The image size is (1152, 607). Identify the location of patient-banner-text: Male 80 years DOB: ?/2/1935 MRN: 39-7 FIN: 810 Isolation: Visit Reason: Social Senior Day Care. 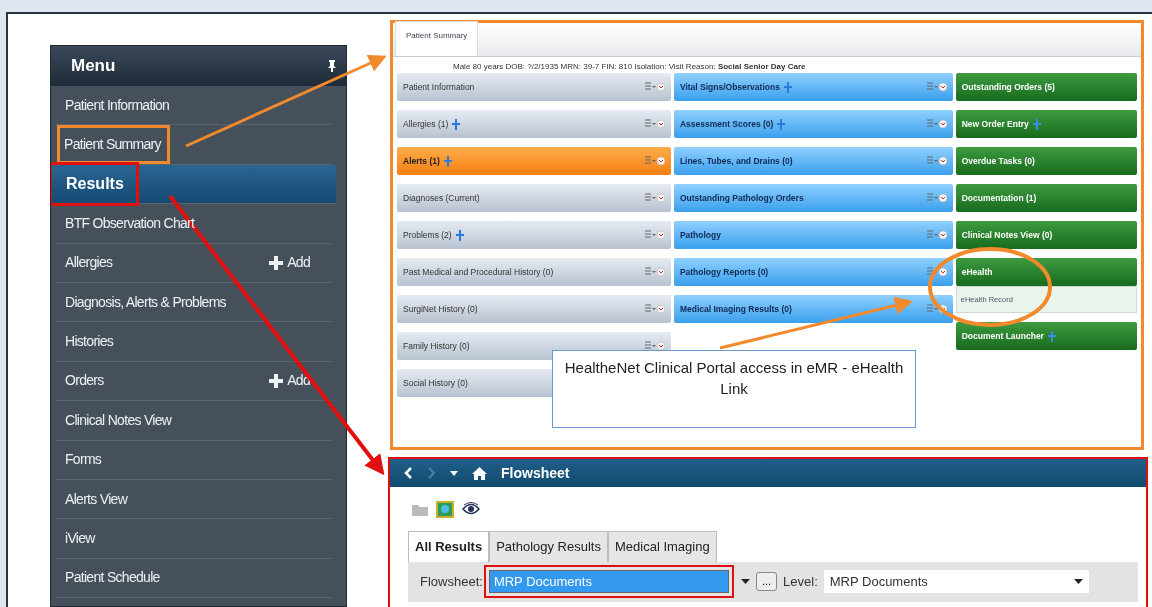
(629, 67).